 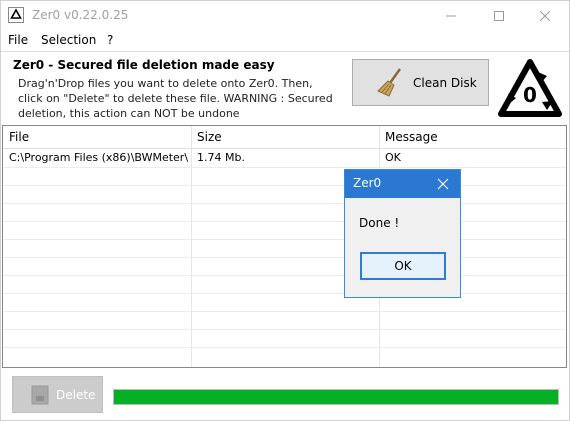 I want to click on done-dialog: Zer0 Done ! OK, so click(x=402, y=233).